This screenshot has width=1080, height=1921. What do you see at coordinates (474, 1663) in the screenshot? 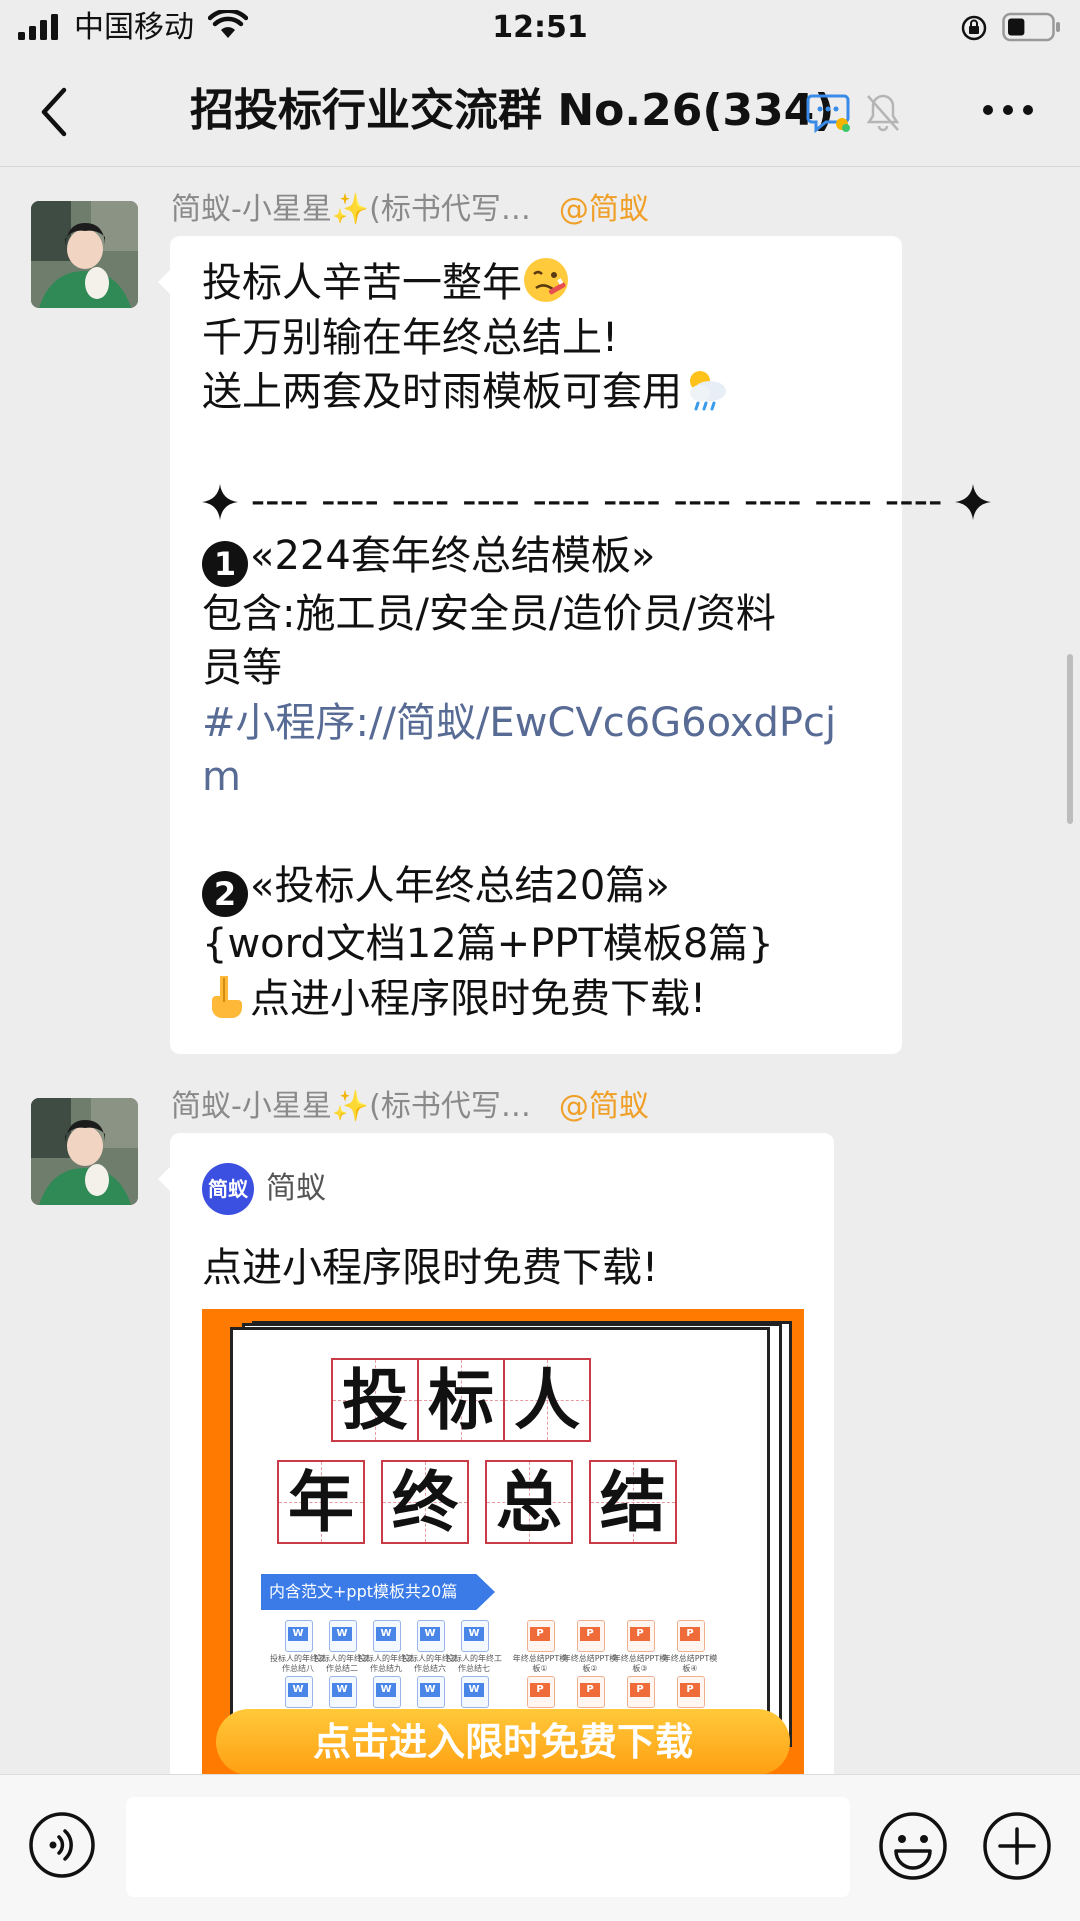
I see `doc-label: 投标人的年终工作总结七` at bounding box center [474, 1663].